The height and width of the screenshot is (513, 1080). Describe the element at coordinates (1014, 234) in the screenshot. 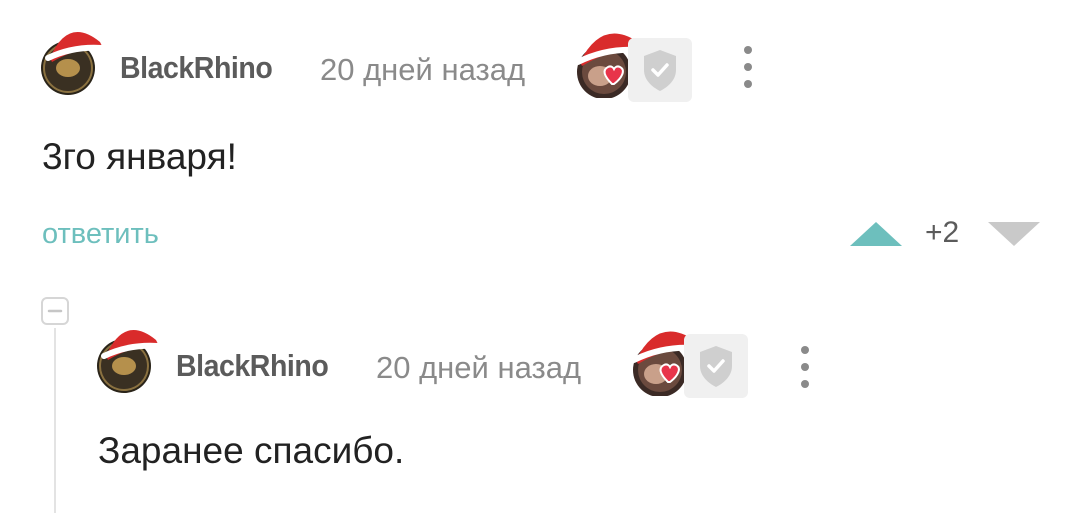

I see `triangle-down-icon` at that location.